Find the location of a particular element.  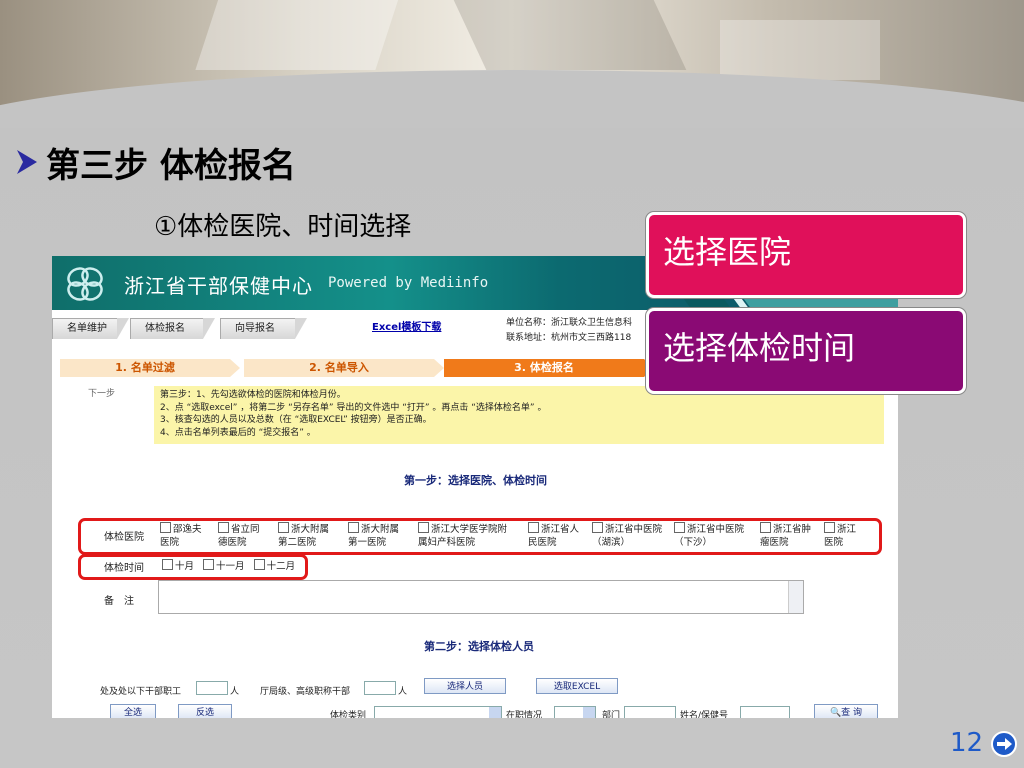

step2-title: 第二步：选择体检人员 is located at coordinates (479, 646).